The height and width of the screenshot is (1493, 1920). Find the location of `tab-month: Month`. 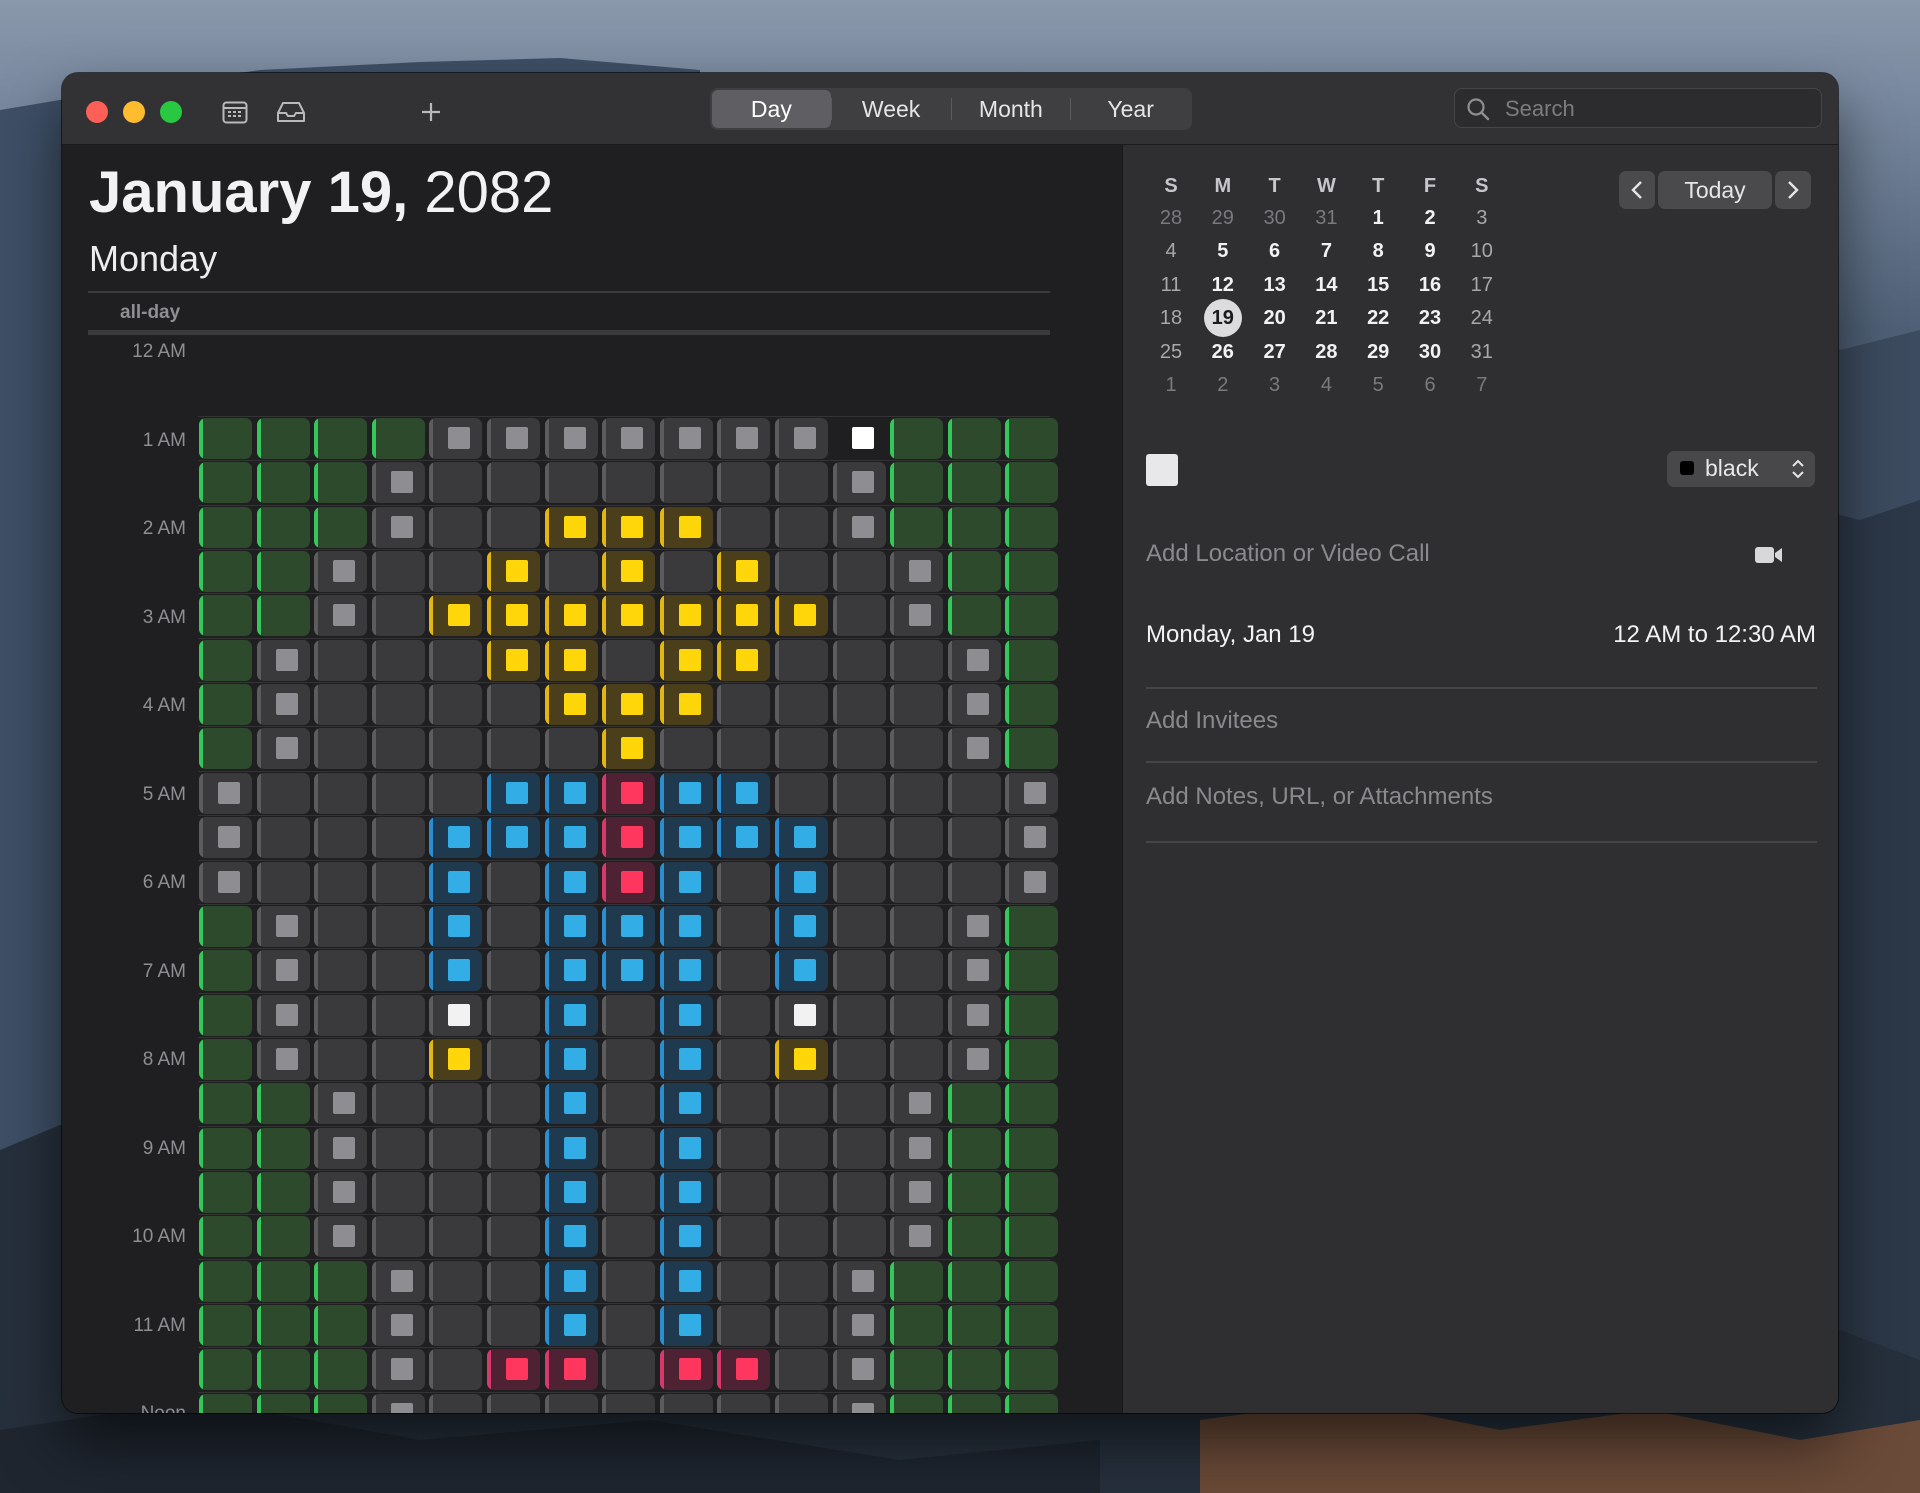

tab-month: Month is located at coordinates (1011, 109).